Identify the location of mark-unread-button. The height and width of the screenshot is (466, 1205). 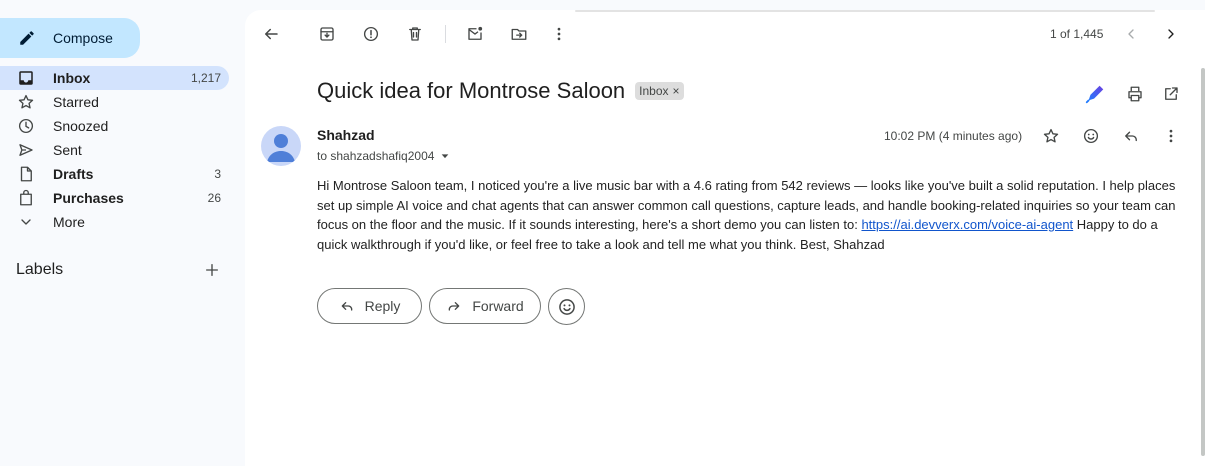
(475, 34).